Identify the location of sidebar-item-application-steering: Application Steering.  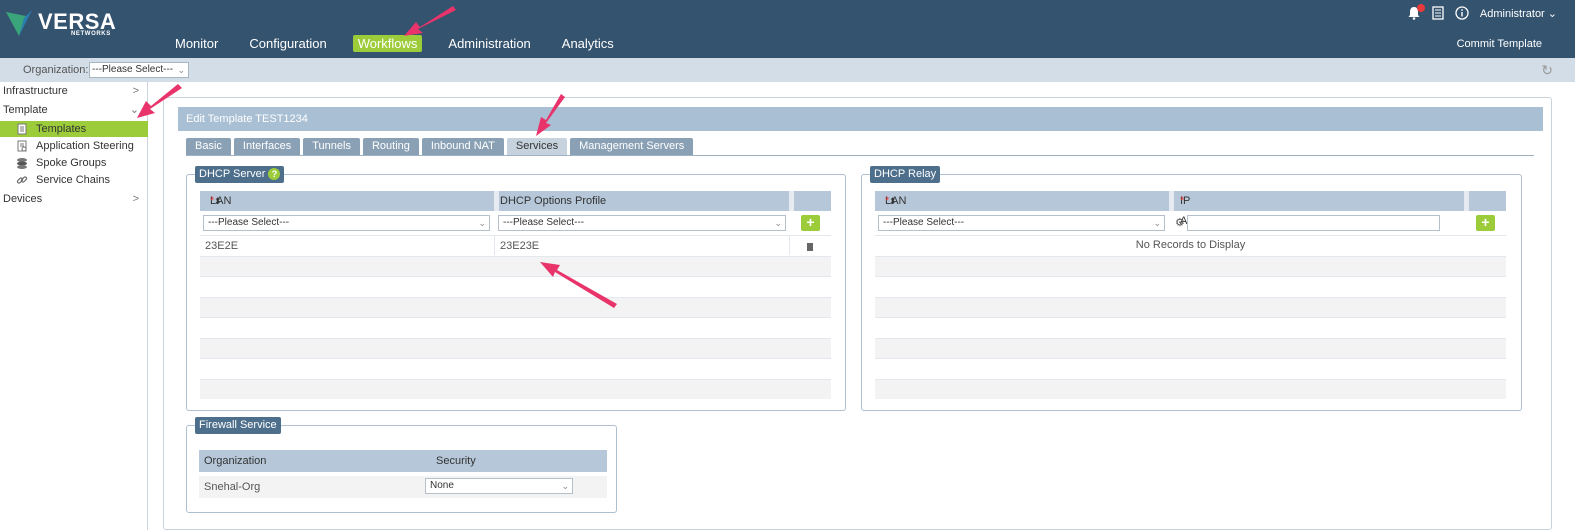
(74, 146).